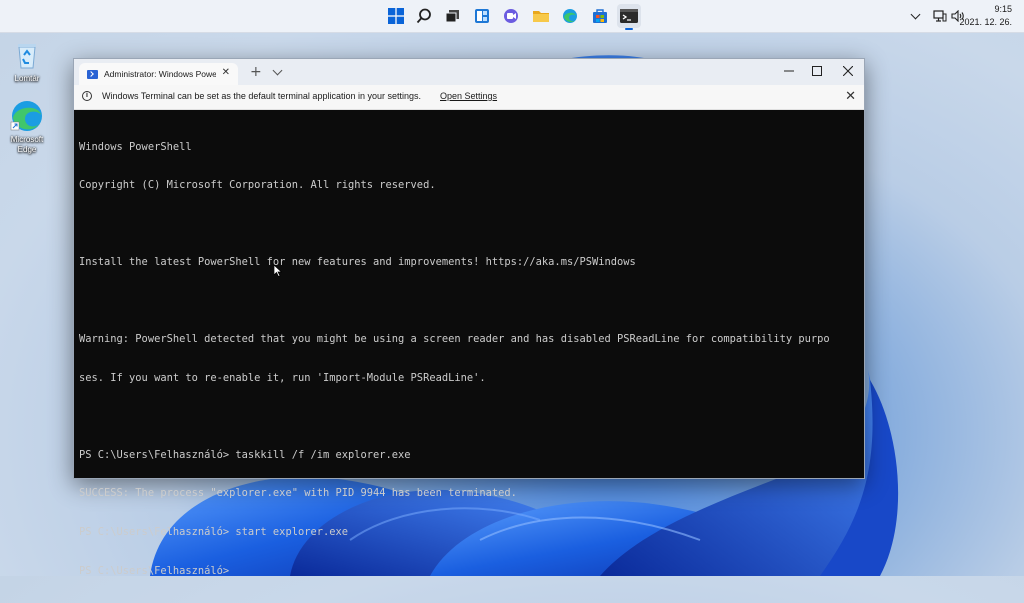  What do you see at coordinates (848, 71) in the screenshot?
I see `window-close-button` at bounding box center [848, 71].